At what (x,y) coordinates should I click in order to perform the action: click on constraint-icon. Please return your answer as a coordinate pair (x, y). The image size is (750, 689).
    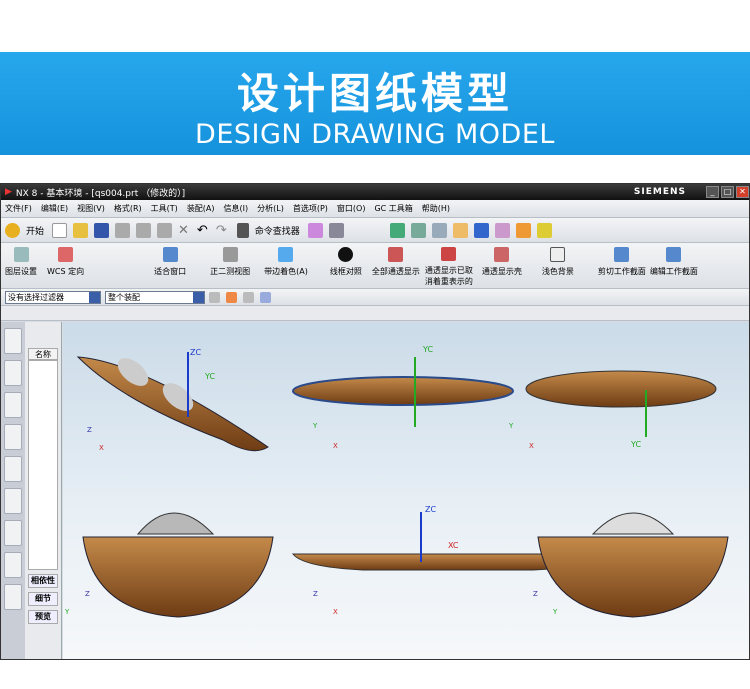
    Looking at the image, I should click on (502, 230).